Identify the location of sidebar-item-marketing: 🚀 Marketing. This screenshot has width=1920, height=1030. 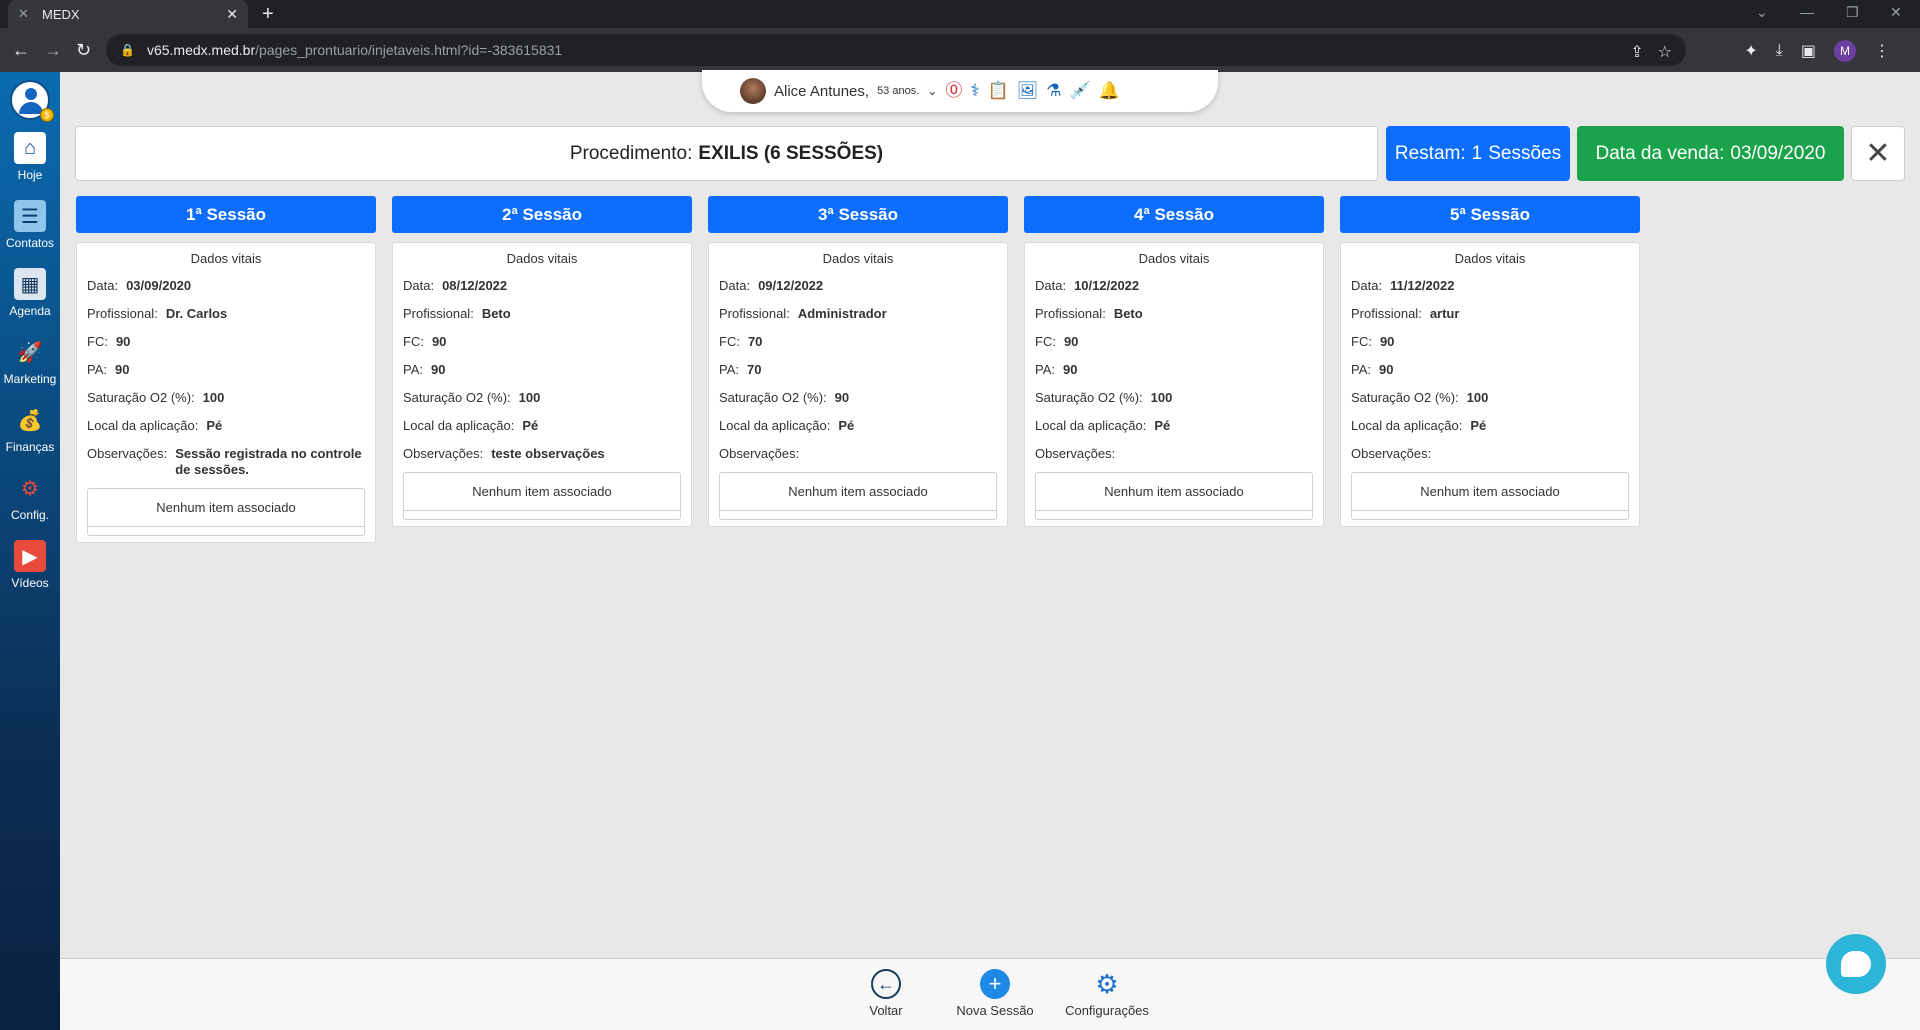
(30, 361).